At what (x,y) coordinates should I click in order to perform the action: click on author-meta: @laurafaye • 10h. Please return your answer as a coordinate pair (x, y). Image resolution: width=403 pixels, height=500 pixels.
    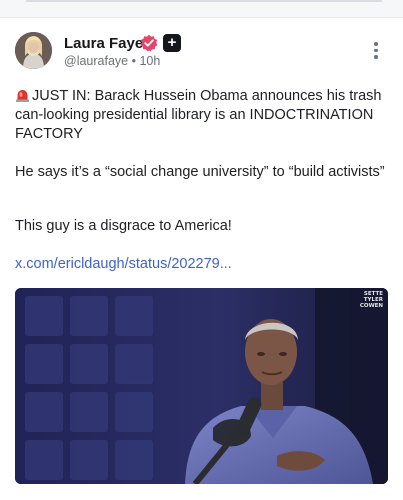
    Looking at the image, I should click on (112, 61).